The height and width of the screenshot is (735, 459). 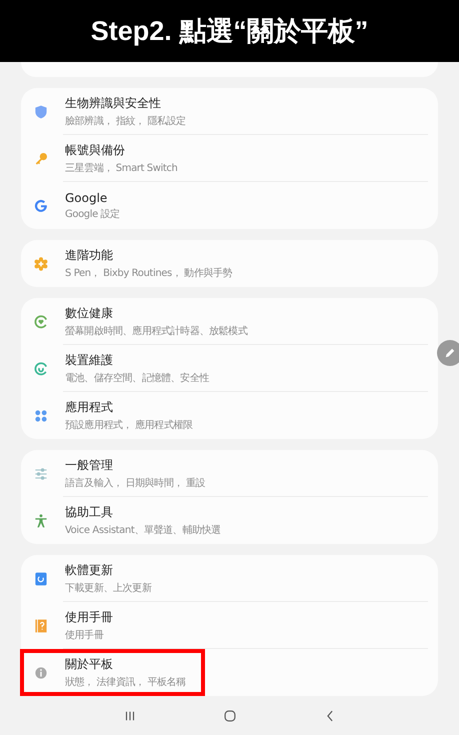 What do you see at coordinates (41, 112) in the screenshot?
I see `shield-icon` at bounding box center [41, 112].